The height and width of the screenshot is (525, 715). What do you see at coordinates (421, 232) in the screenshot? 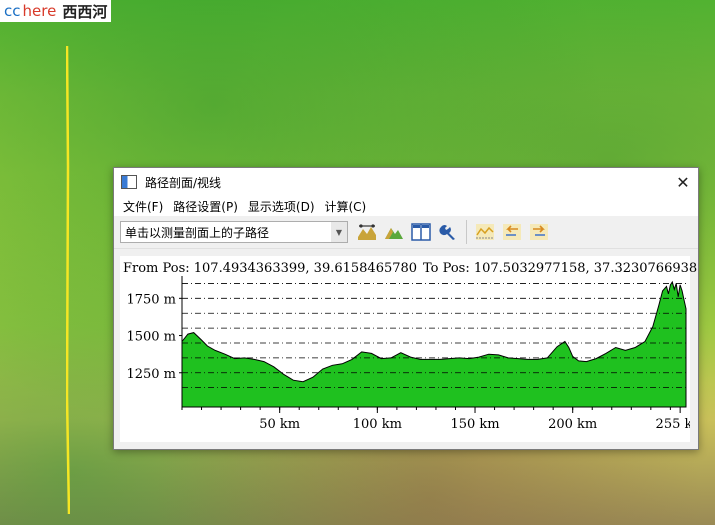
I see `split-view-icon` at bounding box center [421, 232].